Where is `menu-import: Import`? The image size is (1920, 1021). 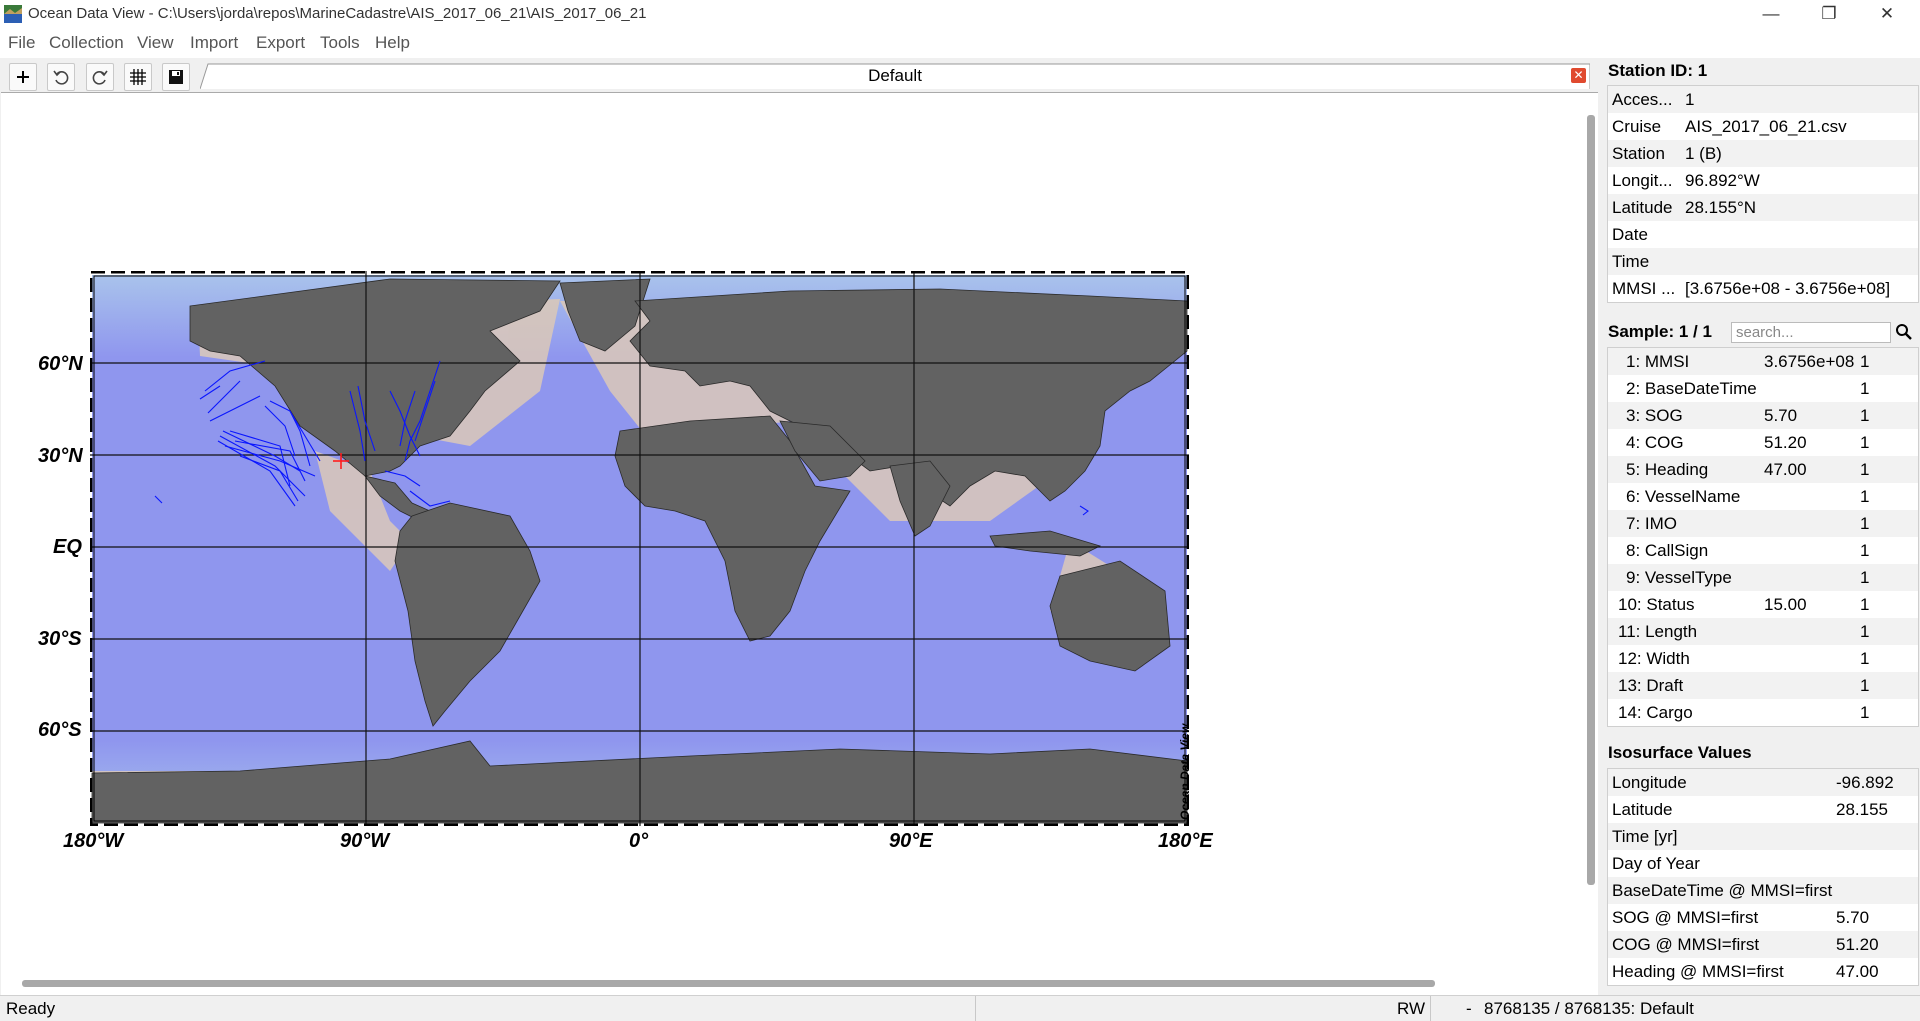
menu-import: Import is located at coordinates (214, 43).